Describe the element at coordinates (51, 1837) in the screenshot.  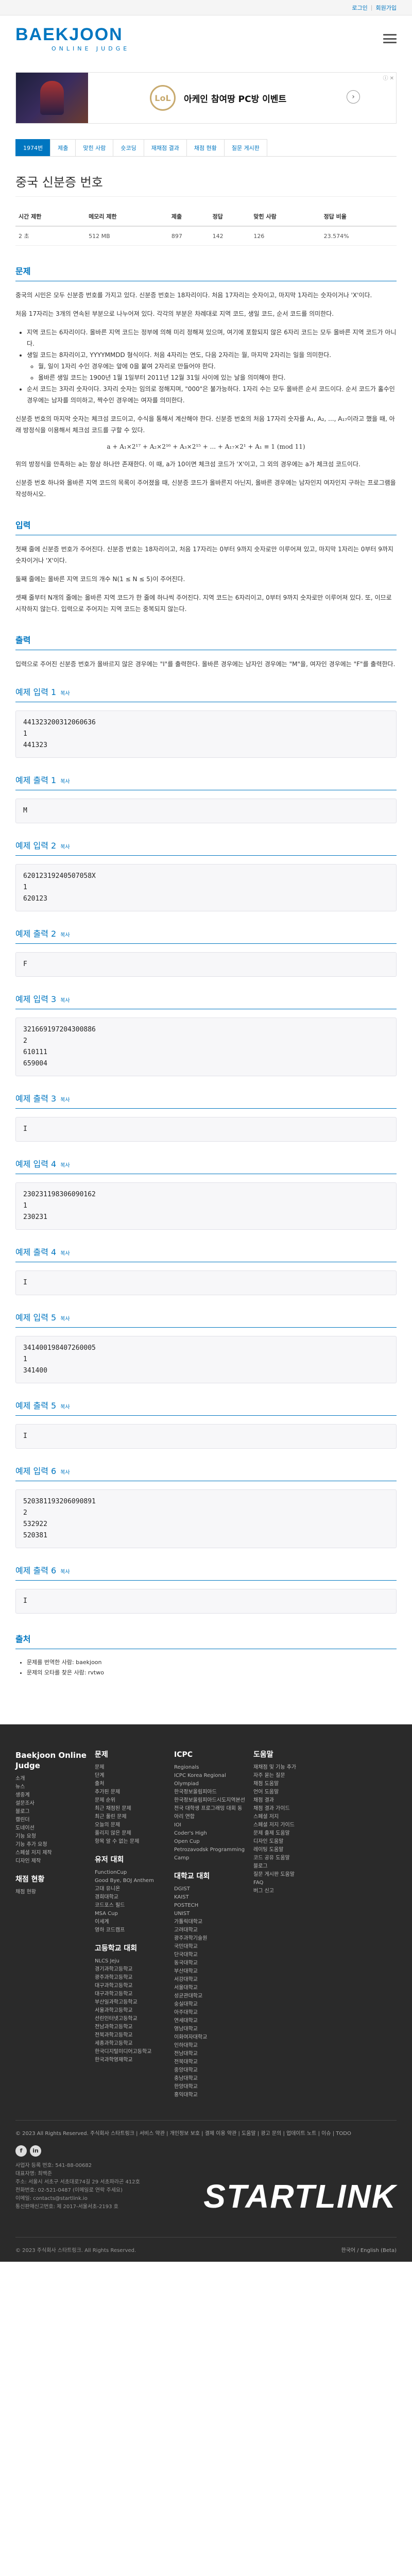
I see `footer-link: 기능 요청` at that location.